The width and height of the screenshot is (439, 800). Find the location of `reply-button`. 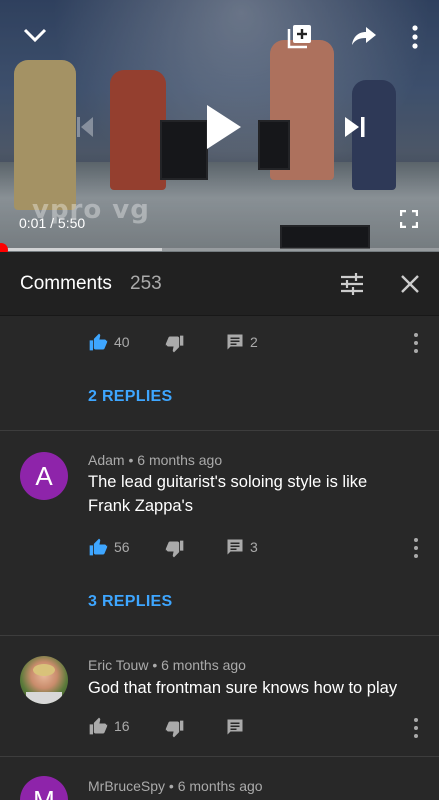

reply-button is located at coordinates (235, 727).